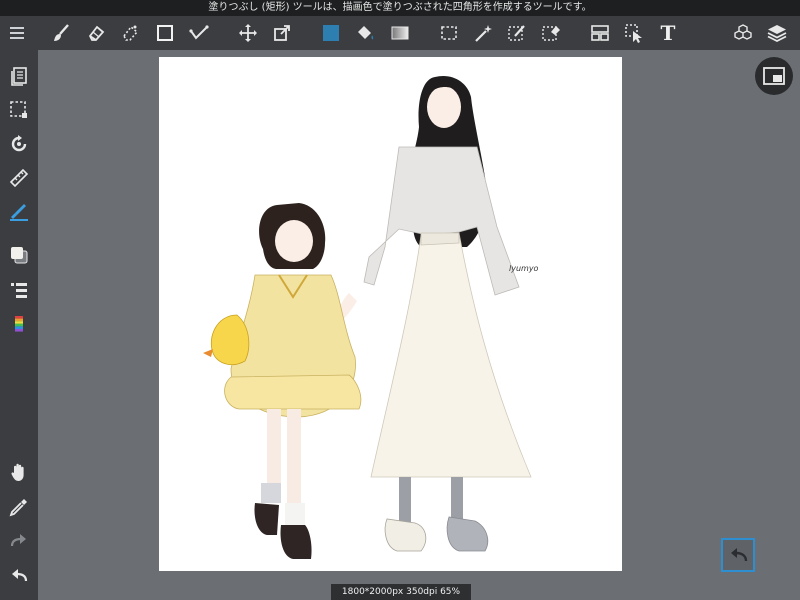  Describe the element at coordinates (668, 33) in the screenshot. I see `text-icon: T` at that location.